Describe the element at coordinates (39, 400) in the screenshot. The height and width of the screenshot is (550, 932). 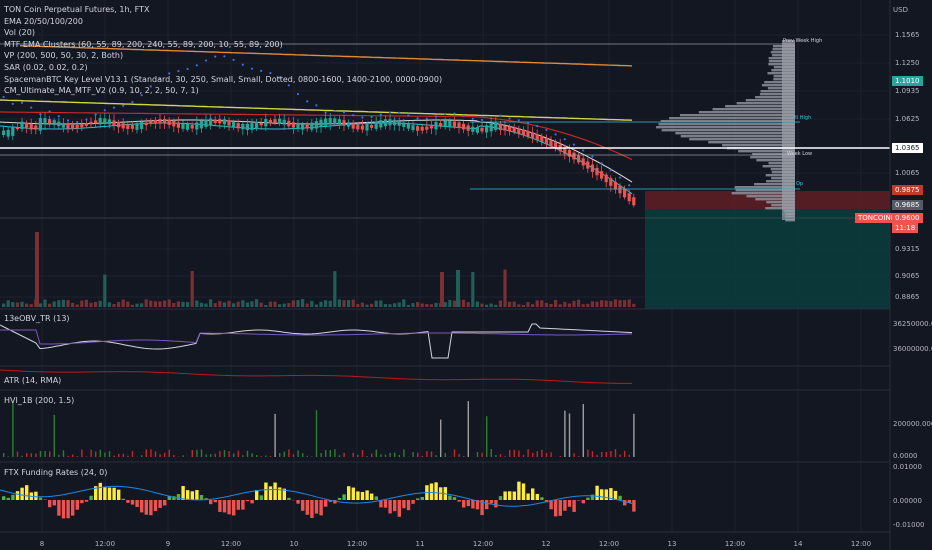
I see `hvi-label: HVI_1B (200, 1.5)` at that location.